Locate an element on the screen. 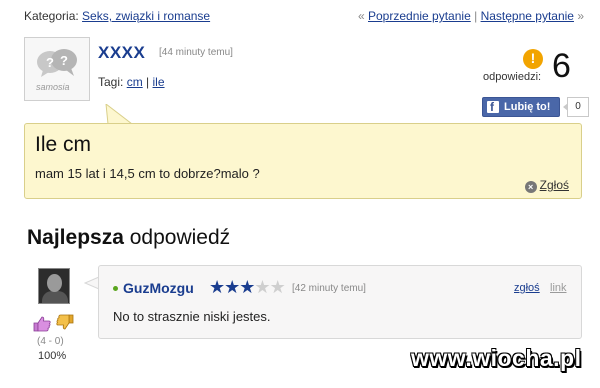  asker-avatar: ? ? samosia is located at coordinates (57, 69).